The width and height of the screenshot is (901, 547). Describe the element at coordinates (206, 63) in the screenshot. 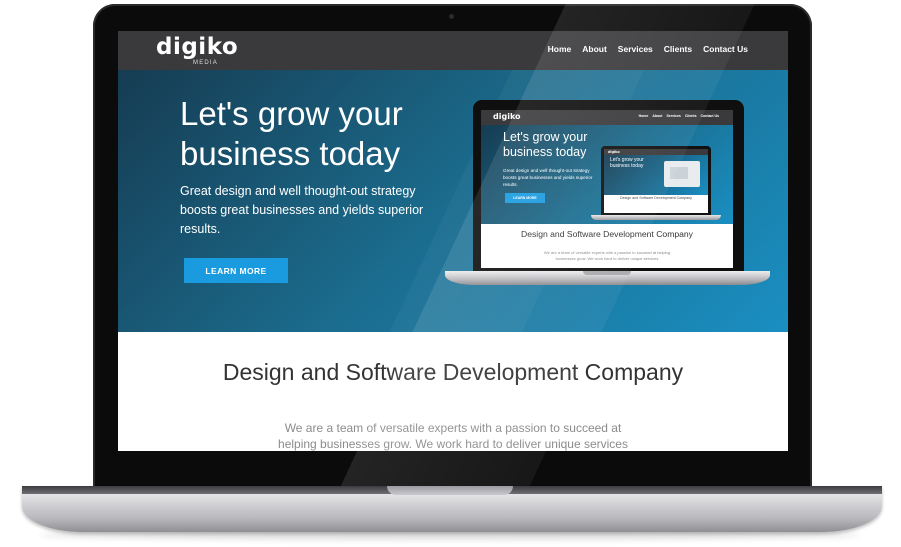

I see `logo-subtitle: MEDIA` at that location.